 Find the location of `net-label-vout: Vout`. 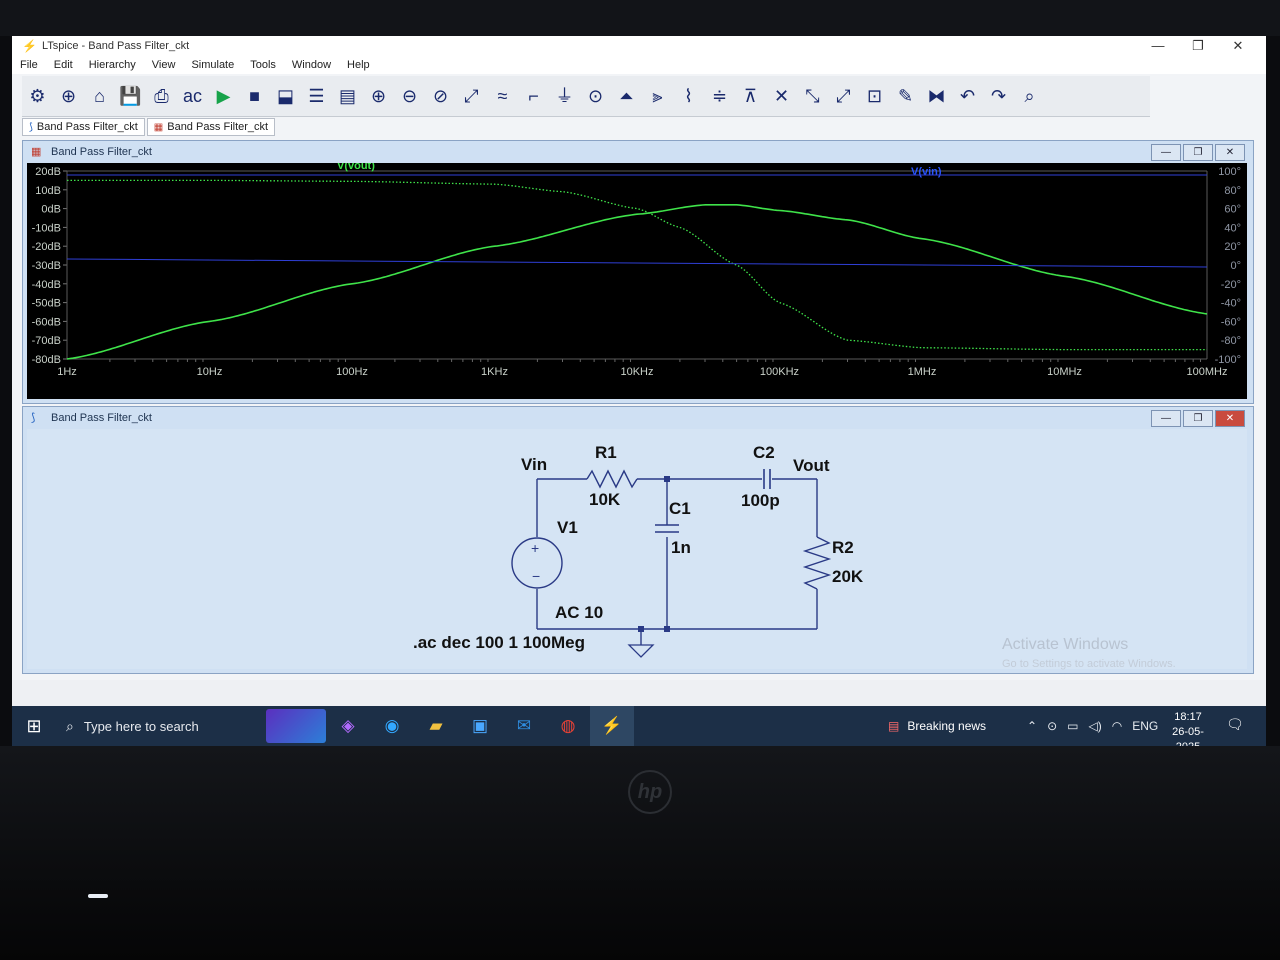

net-label-vout: Vout is located at coordinates (811, 465).